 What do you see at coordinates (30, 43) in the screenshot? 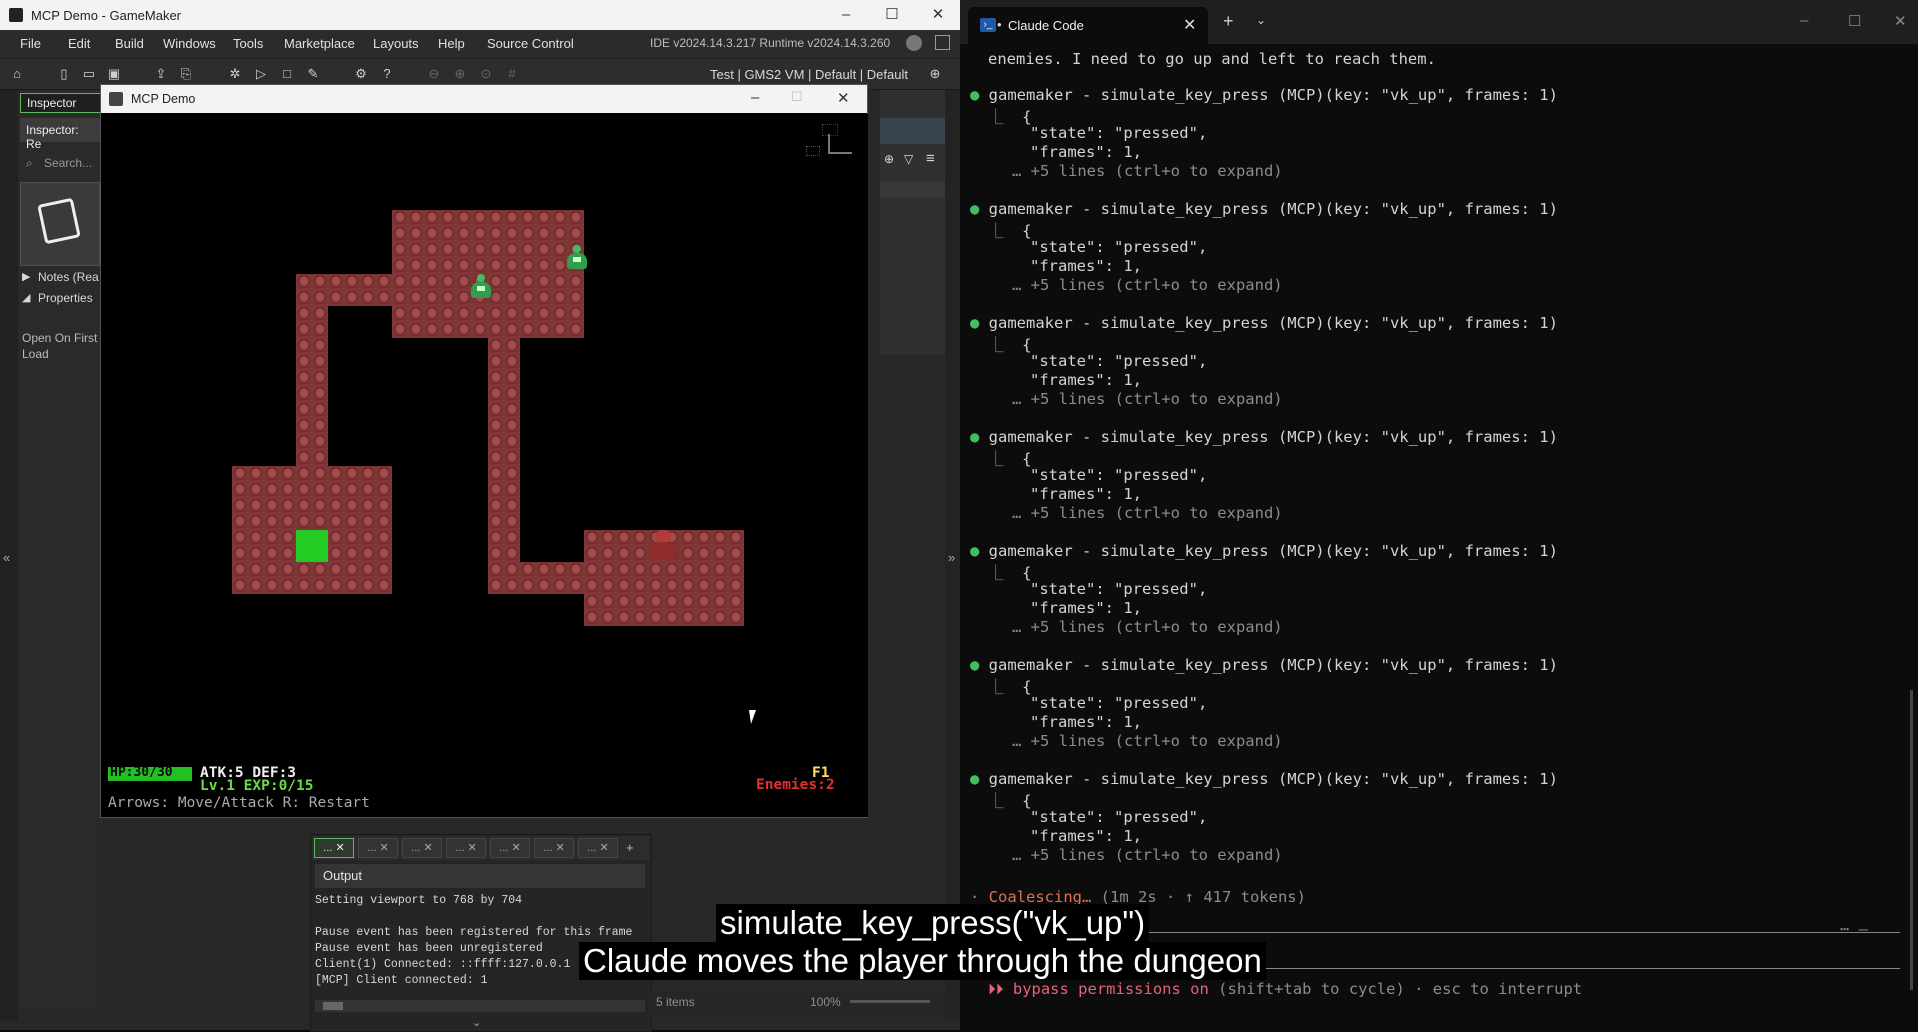
I see `menu-file: File` at bounding box center [30, 43].